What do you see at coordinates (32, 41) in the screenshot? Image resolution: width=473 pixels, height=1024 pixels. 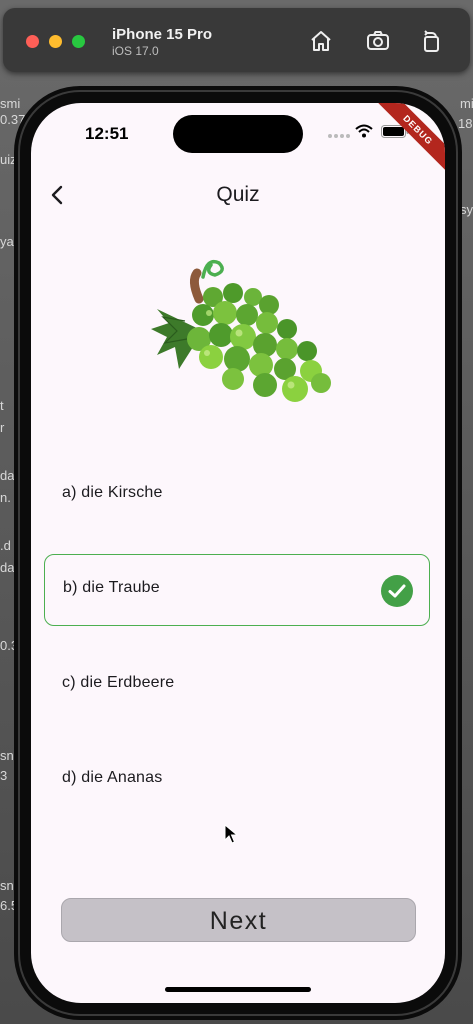 I see `close-window-button` at bounding box center [32, 41].